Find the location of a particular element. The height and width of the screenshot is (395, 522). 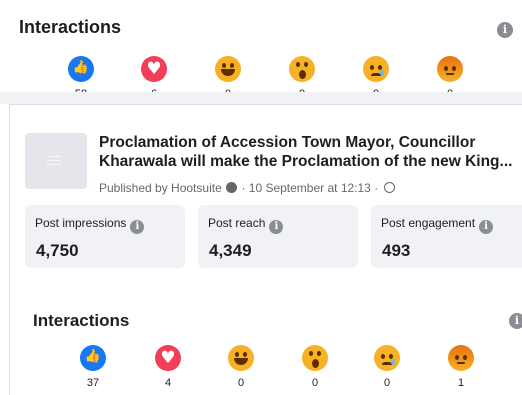

stat-label-impressions: Post impressions i is located at coordinates (90, 225).